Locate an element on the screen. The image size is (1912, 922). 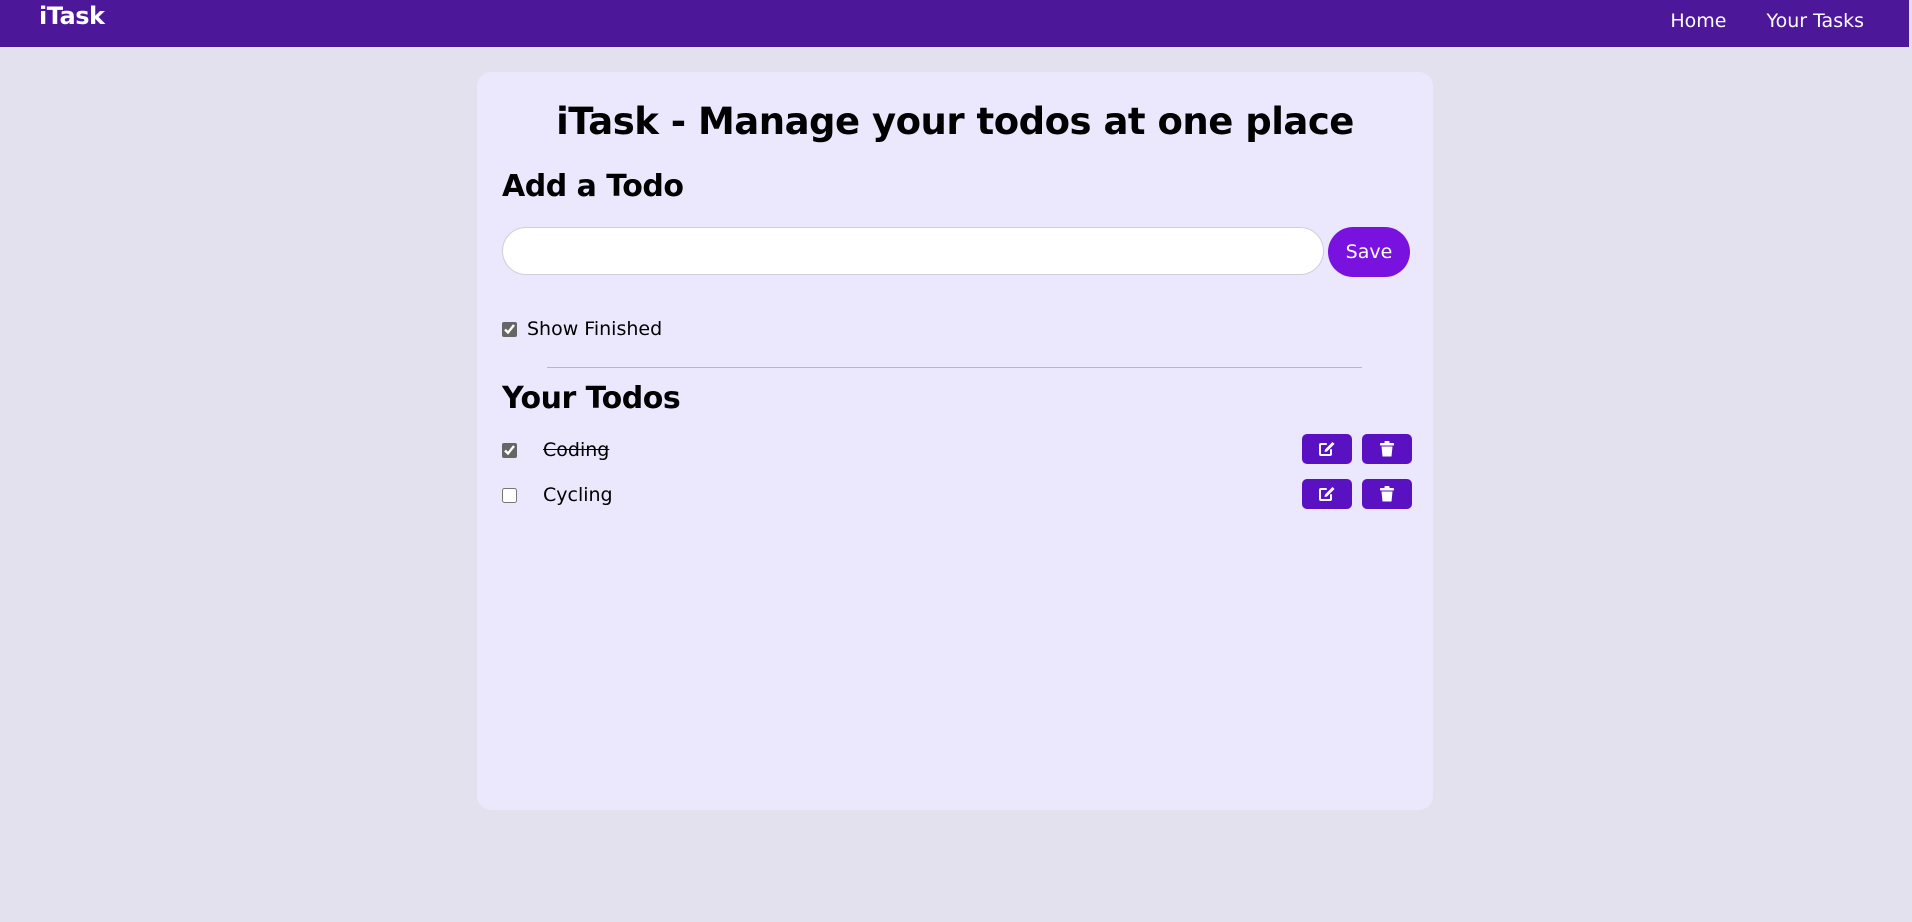
nav-link-your-tasks: Your Tasks is located at coordinates (1815, 21).